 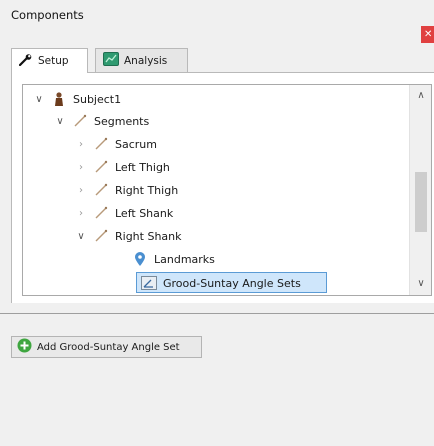 What do you see at coordinates (146, 60) in the screenshot?
I see `tab-analysis-label: Analysis` at bounding box center [146, 60].